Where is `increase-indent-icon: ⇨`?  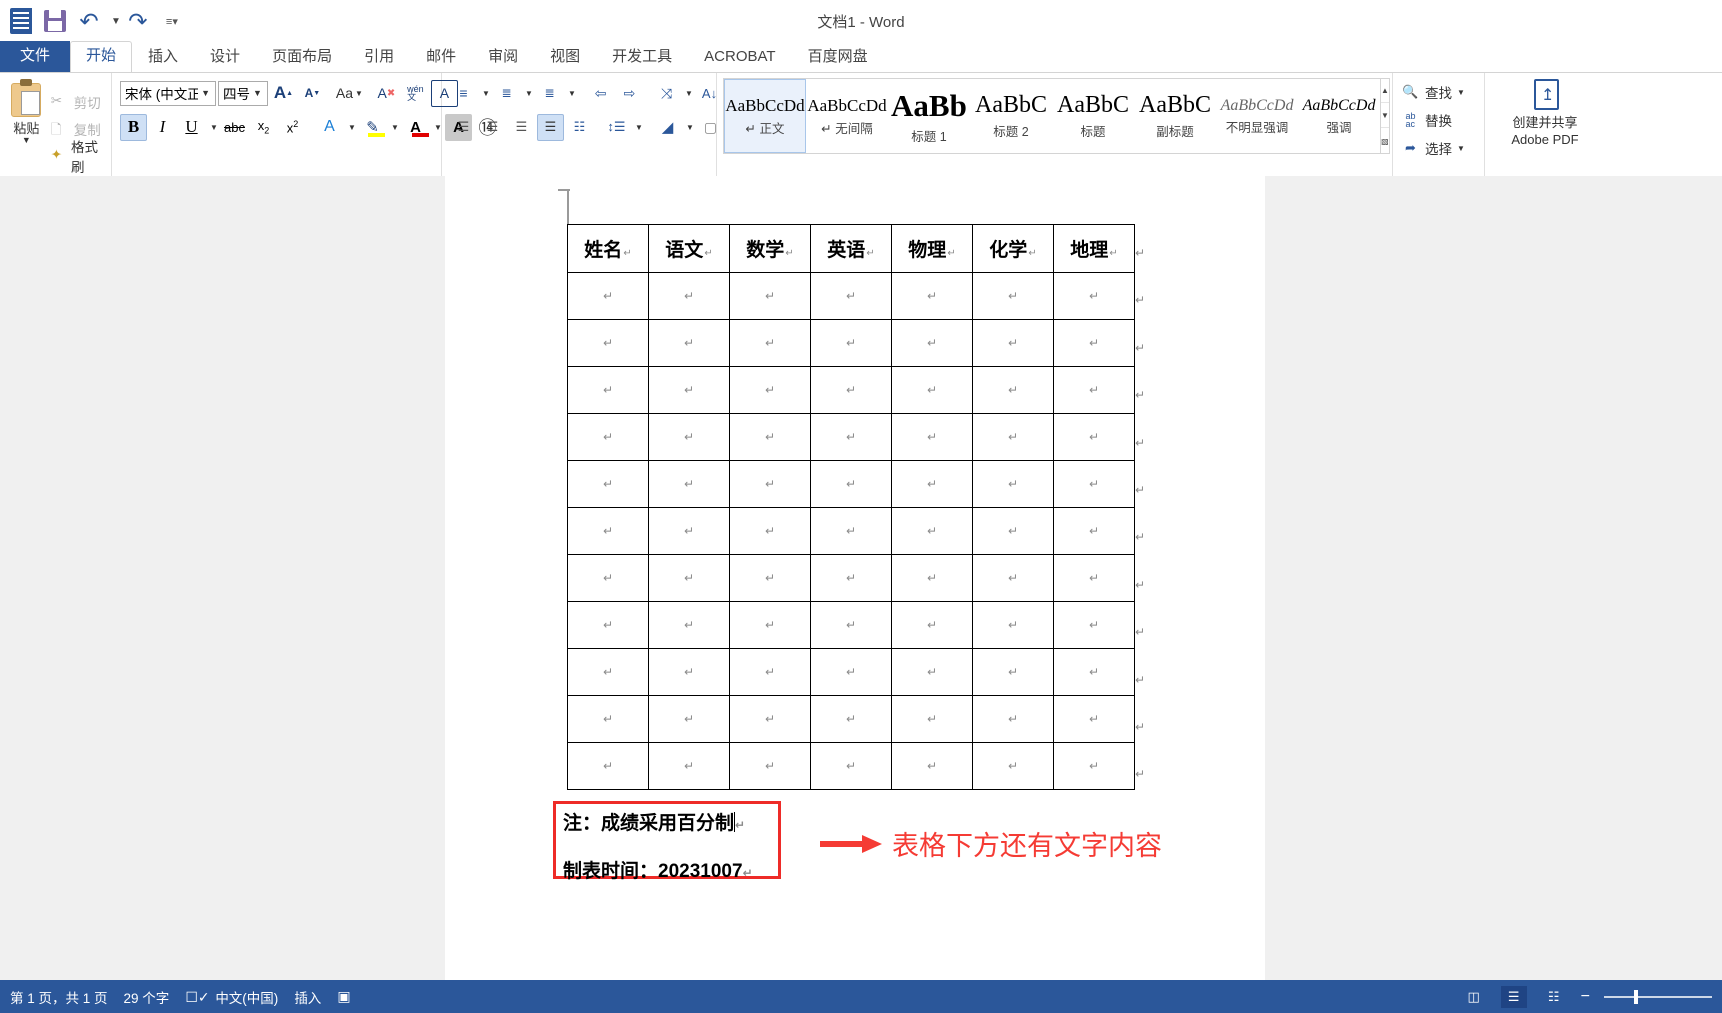
increase-indent-icon: ⇨ is located at coordinates (629, 93).